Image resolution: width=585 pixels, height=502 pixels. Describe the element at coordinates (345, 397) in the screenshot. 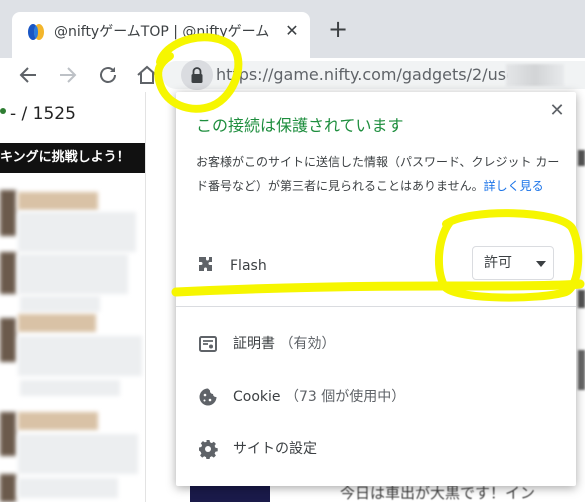

I see `cookie-count: （73 個が使用中）` at that location.